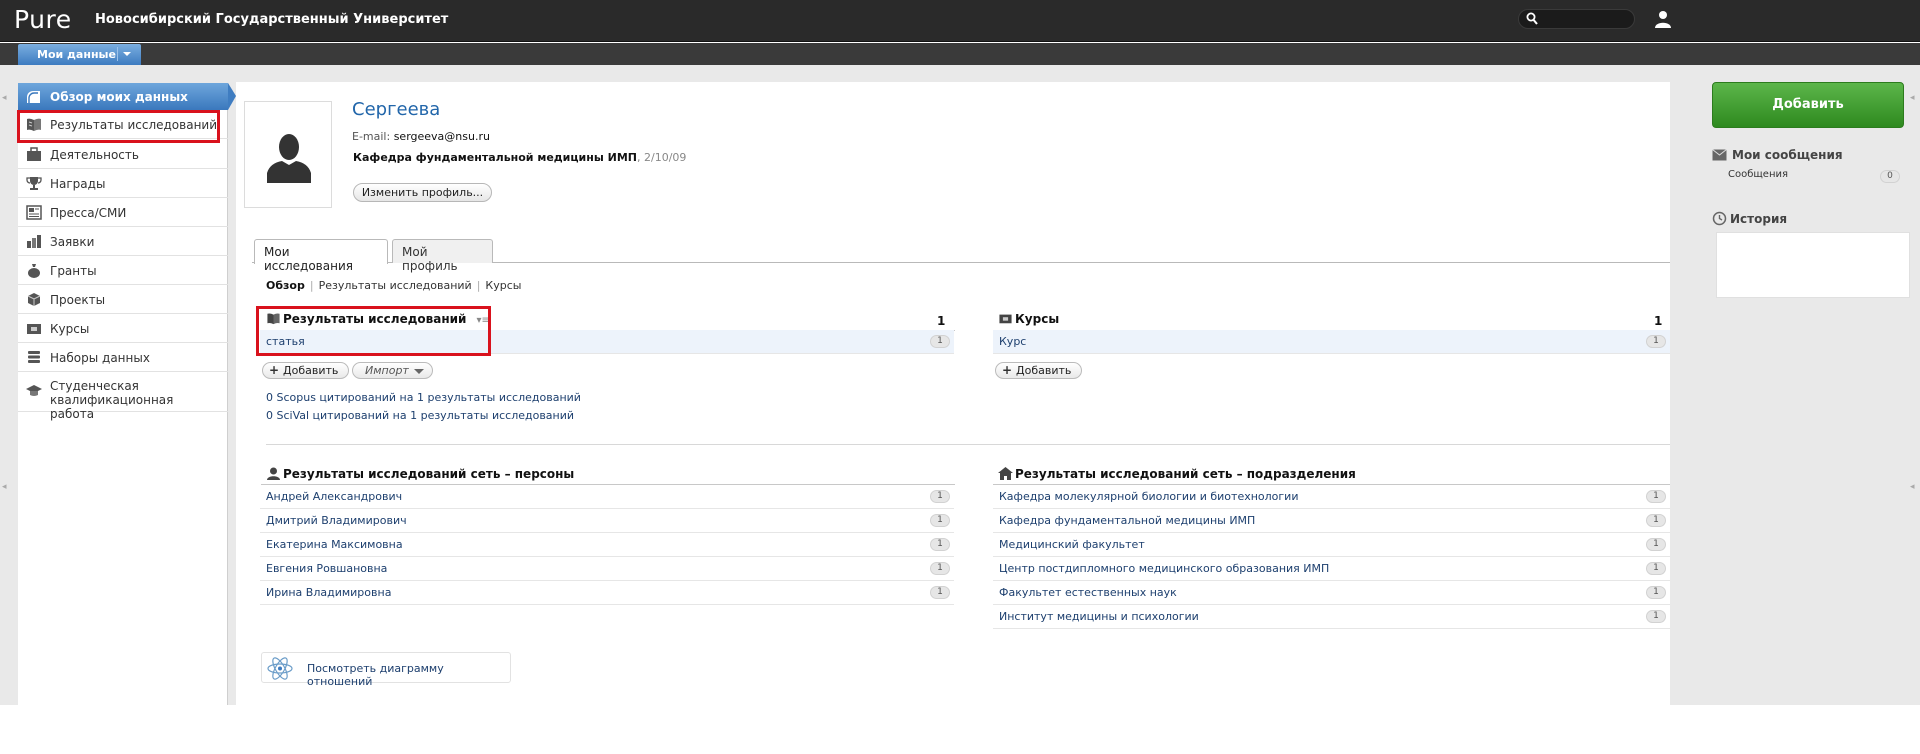  What do you see at coordinates (1331, 342) in the screenshot?
I see `list-item: Курс 1` at bounding box center [1331, 342].